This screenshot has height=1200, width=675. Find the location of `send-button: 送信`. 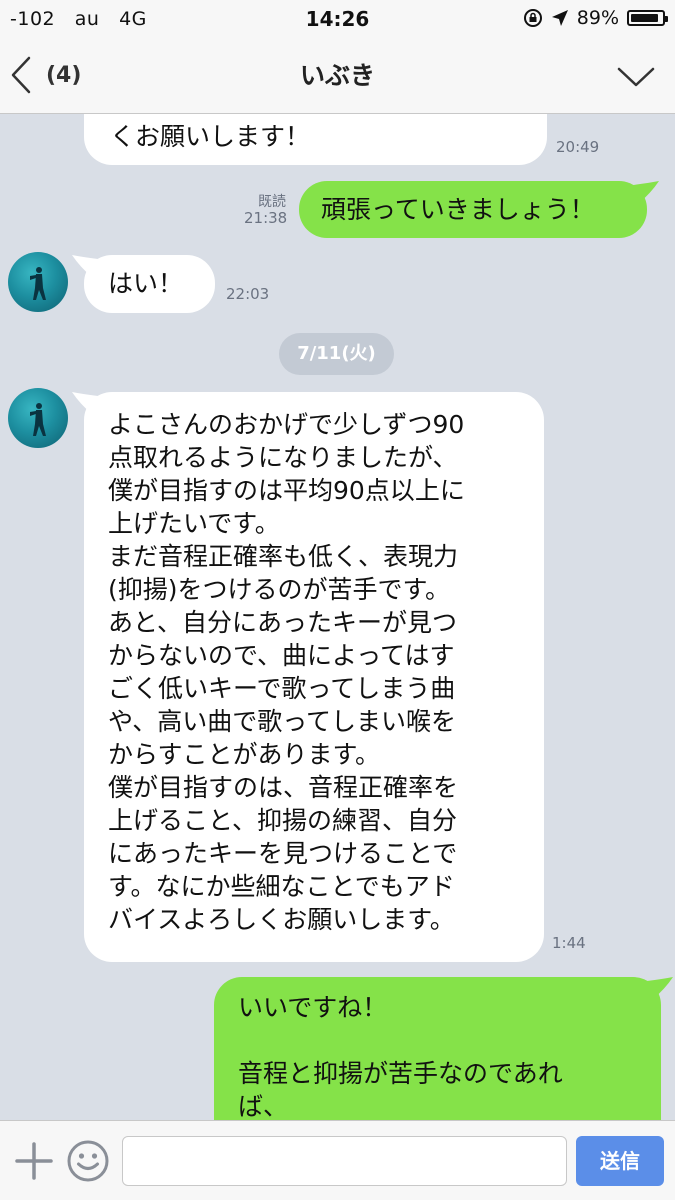

send-button: 送信 is located at coordinates (620, 1161).